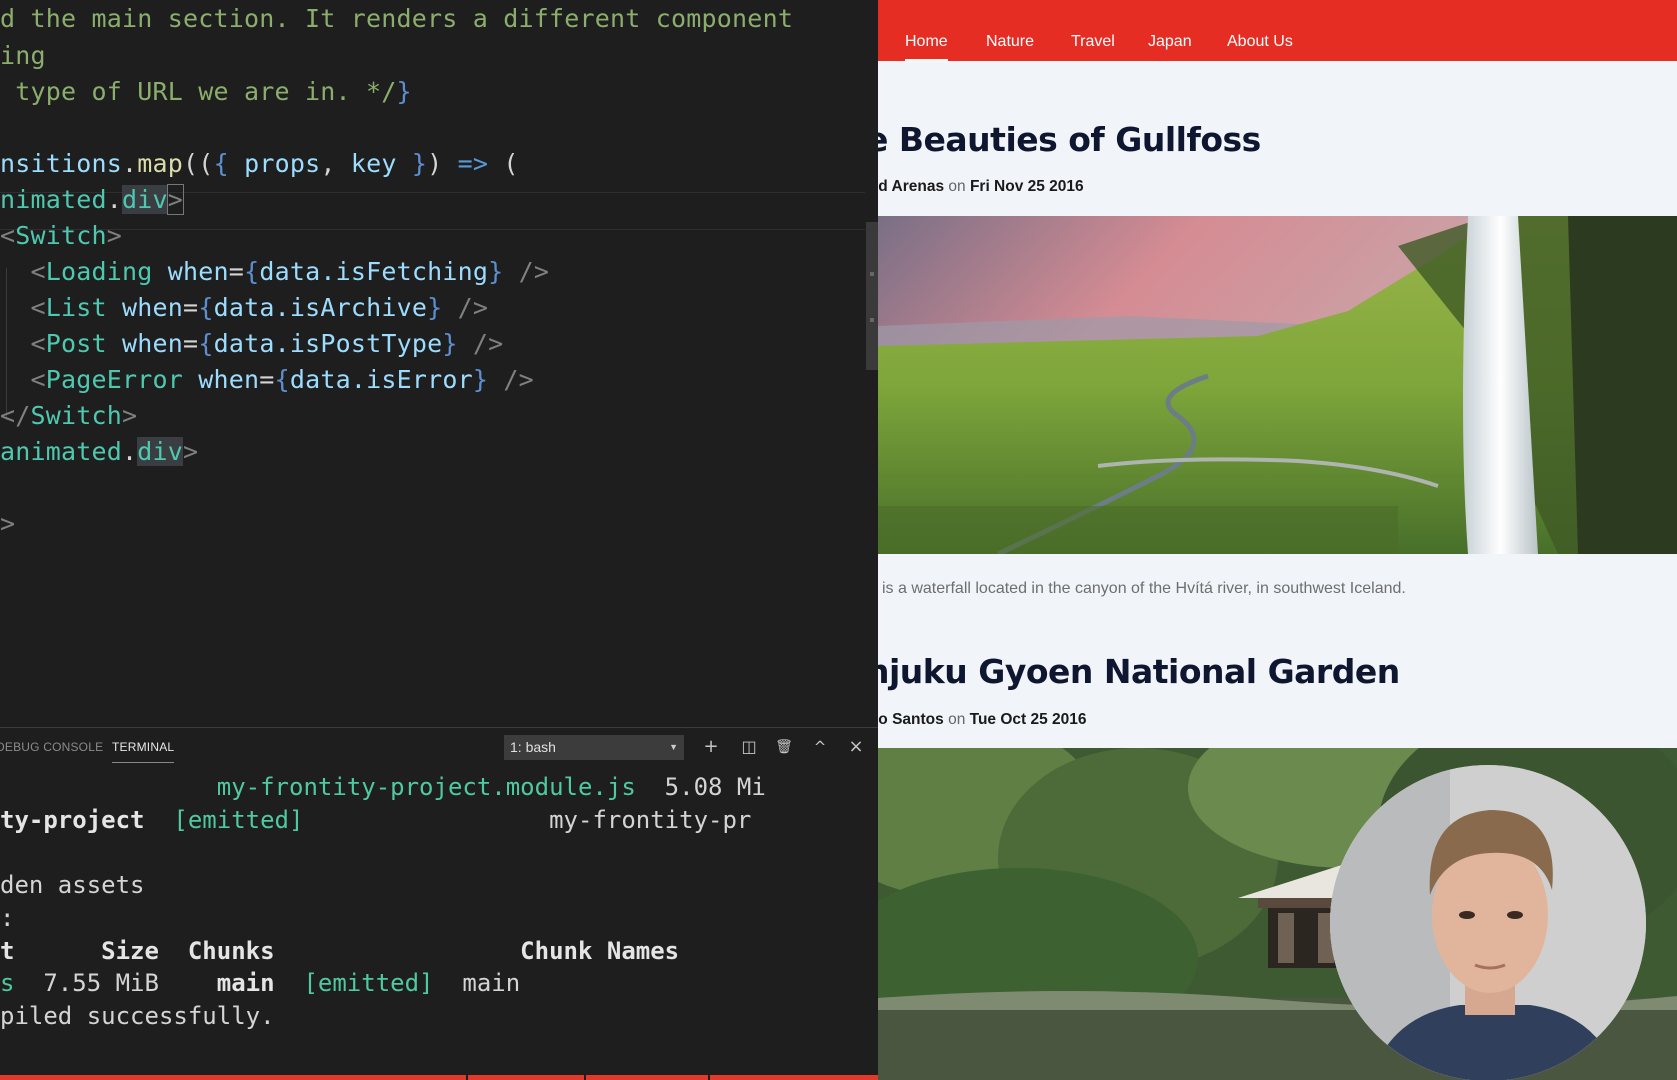 The height and width of the screenshot is (1080, 1677). Describe the element at coordinates (114, 379) in the screenshot. I see `code-token: PageError` at that location.